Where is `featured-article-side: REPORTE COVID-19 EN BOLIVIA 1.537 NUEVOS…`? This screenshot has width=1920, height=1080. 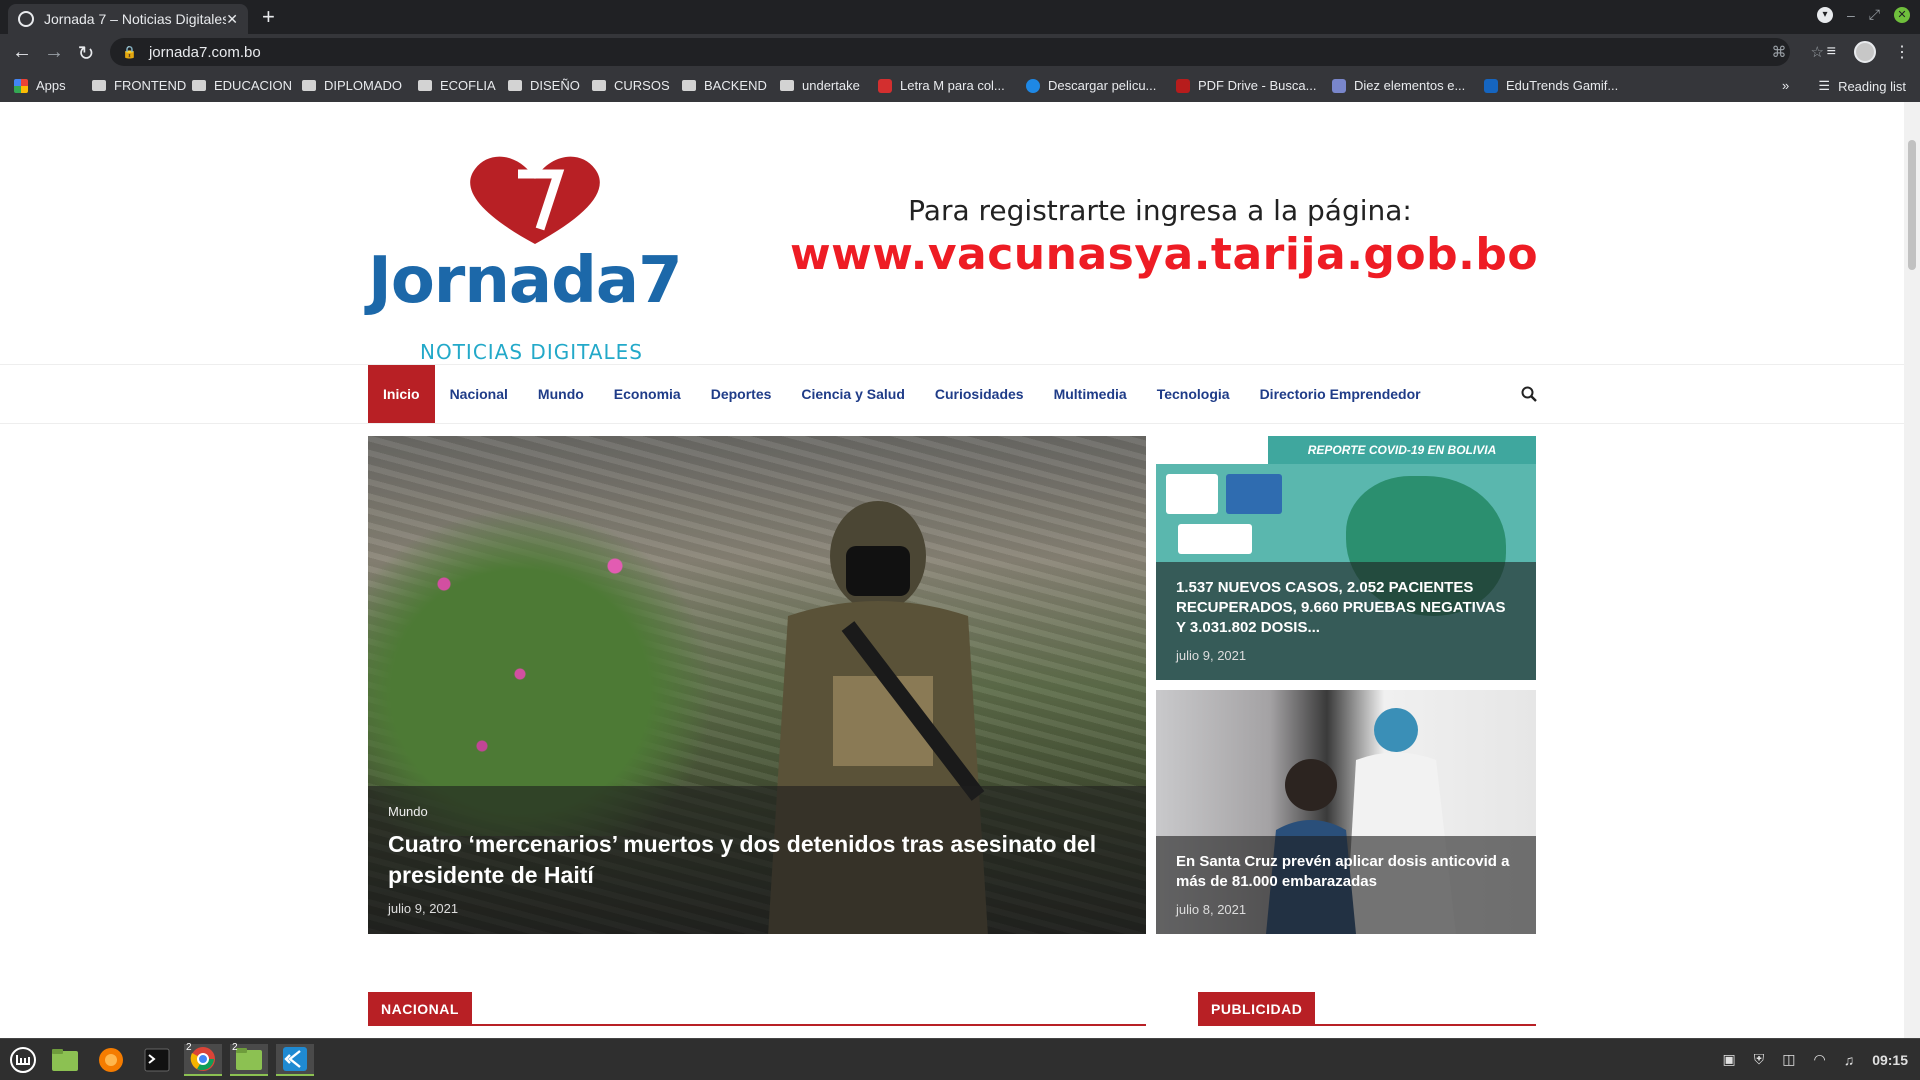 featured-article-side: REPORTE COVID-19 EN BOLIVIA 1.537 NUEVOS… is located at coordinates (1346, 558).